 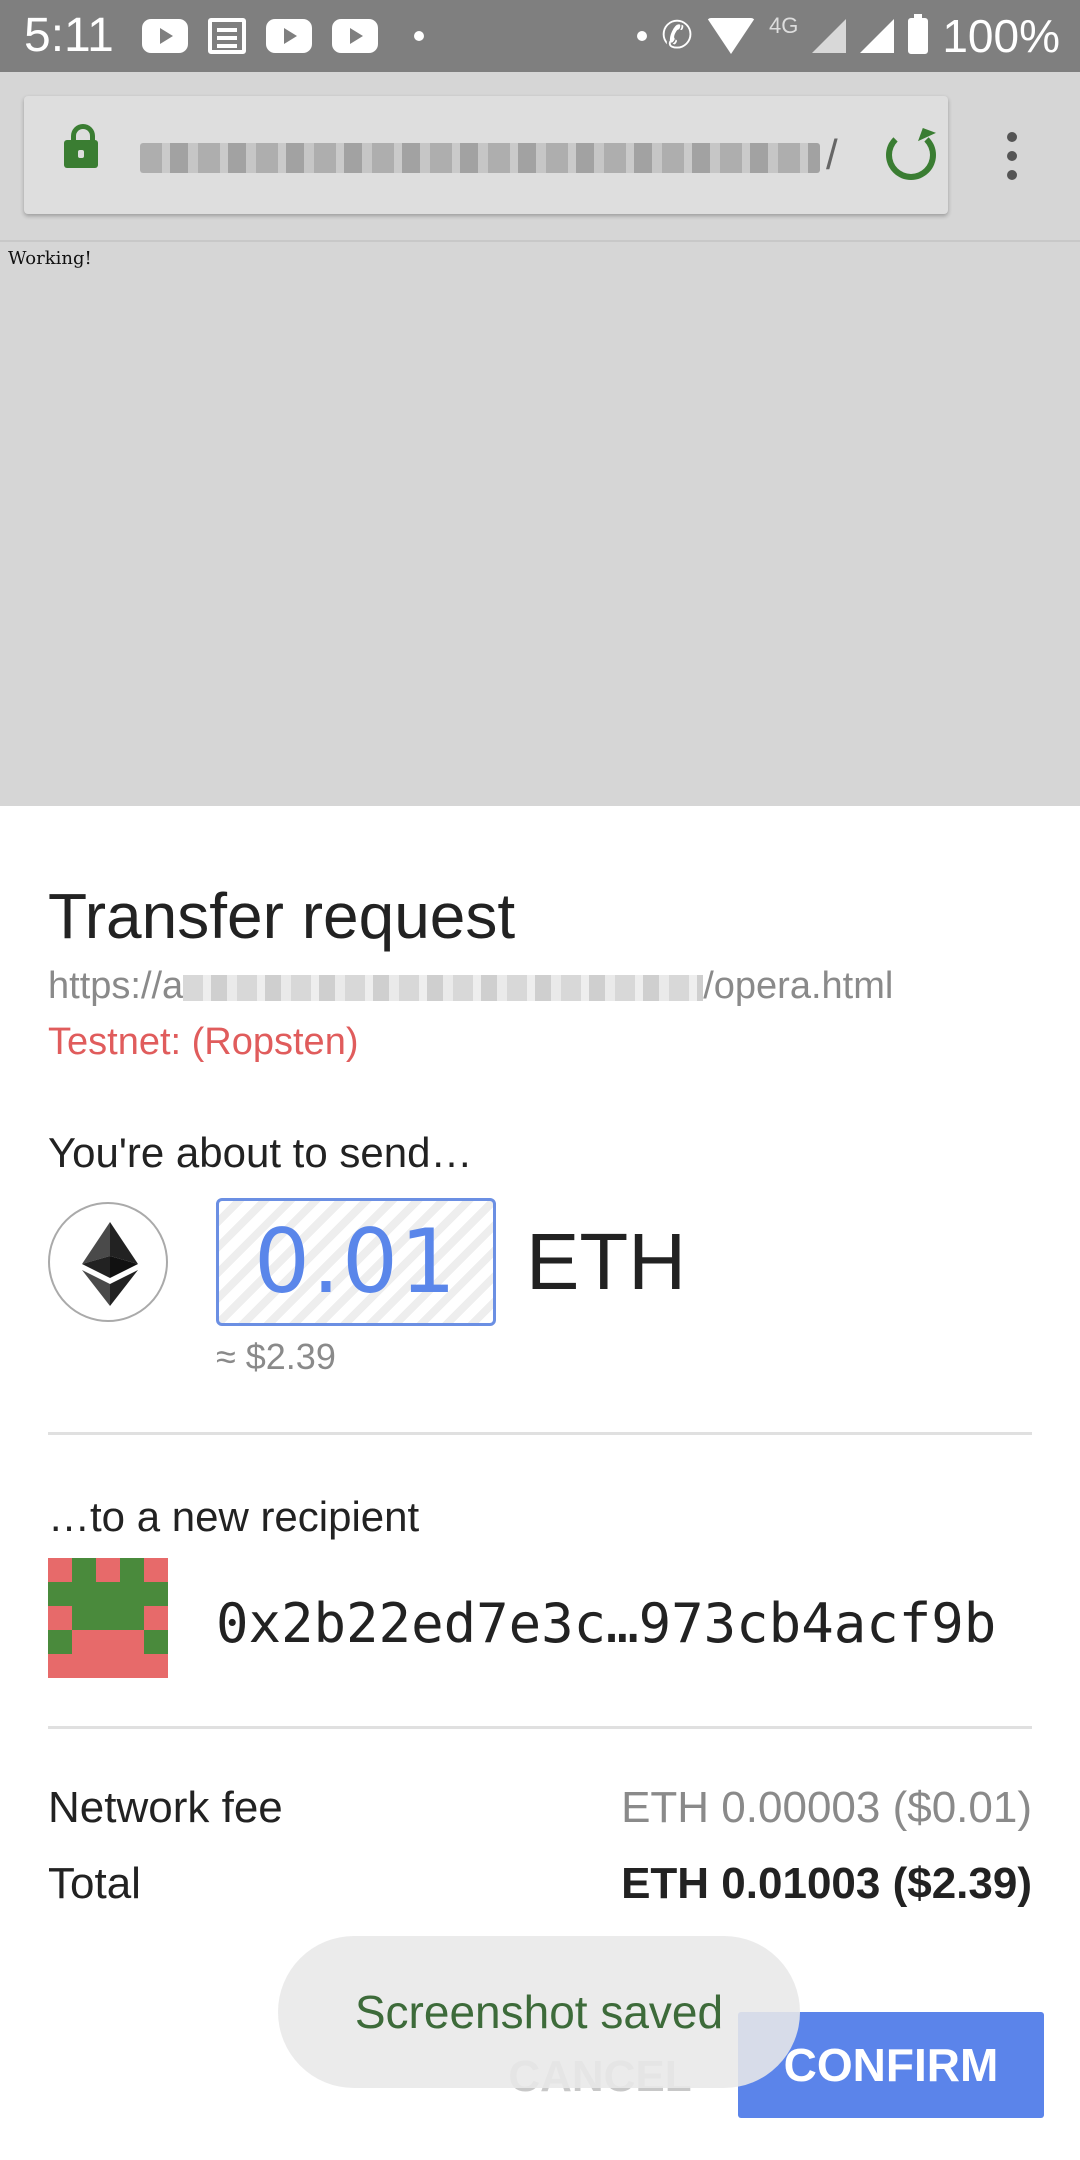 What do you see at coordinates (606, 1624) in the screenshot?
I see `recipient-address: 0x2b22ed7e3c…973cb4acf9b` at bounding box center [606, 1624].